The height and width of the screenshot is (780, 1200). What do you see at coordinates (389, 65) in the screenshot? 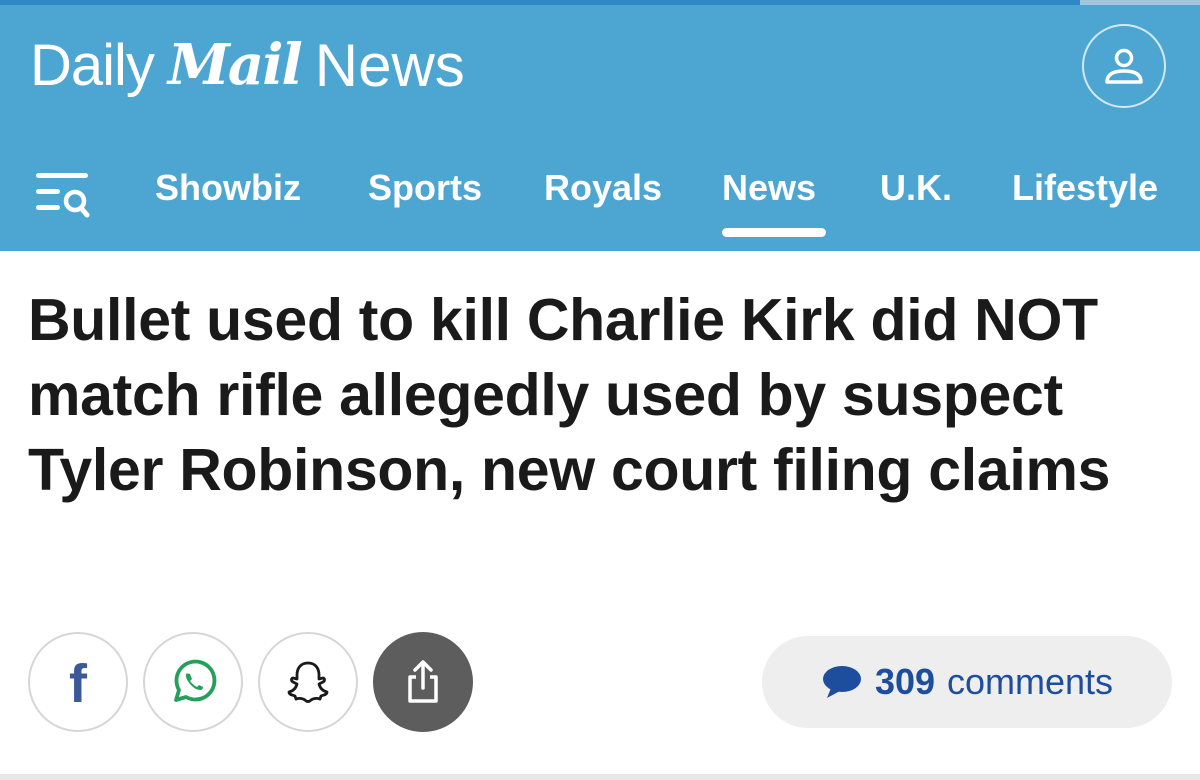
I see `logo-news: News` at bounding box center [389, 65].